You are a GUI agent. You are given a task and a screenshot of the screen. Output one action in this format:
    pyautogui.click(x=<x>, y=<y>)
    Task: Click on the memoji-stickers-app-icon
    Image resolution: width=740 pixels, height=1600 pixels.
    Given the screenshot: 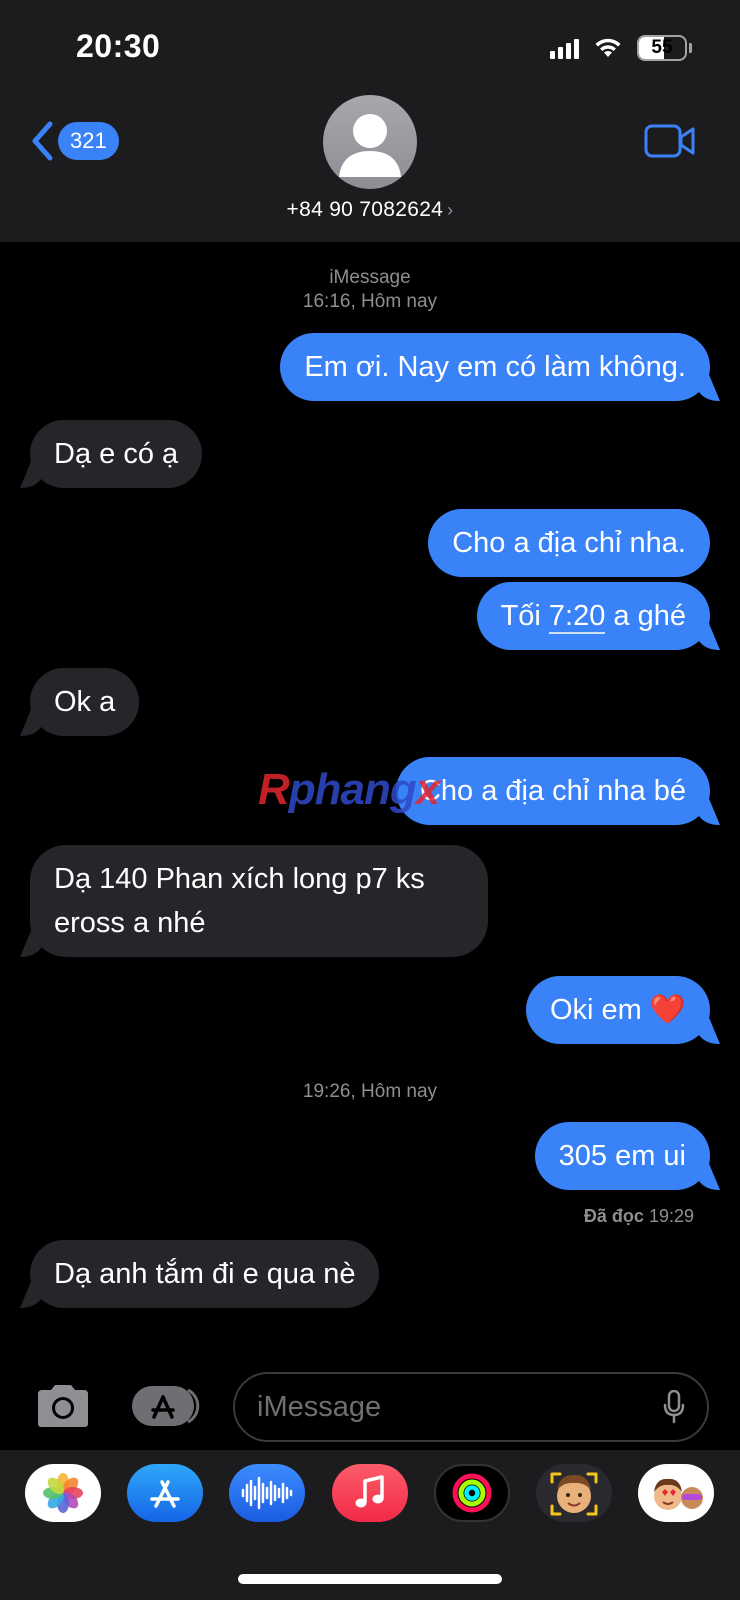 What is the action you would take?
    pyautogui.click(x=676, y=1493)
    